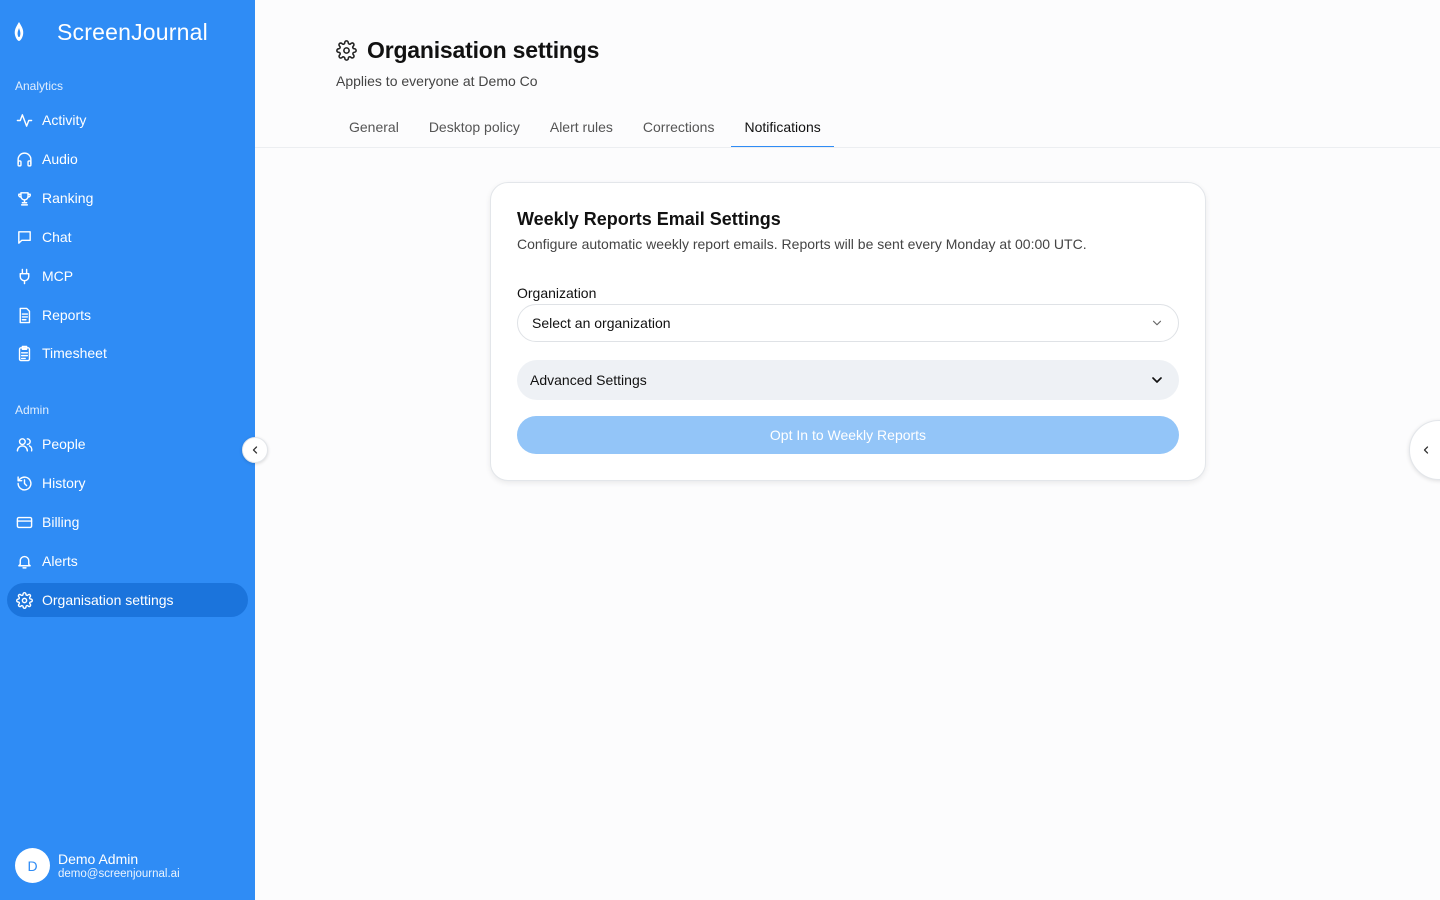 This screenshot has height=900, width=1440. I want to click on sidebar-item-chat: Chat, so click(127, 237).